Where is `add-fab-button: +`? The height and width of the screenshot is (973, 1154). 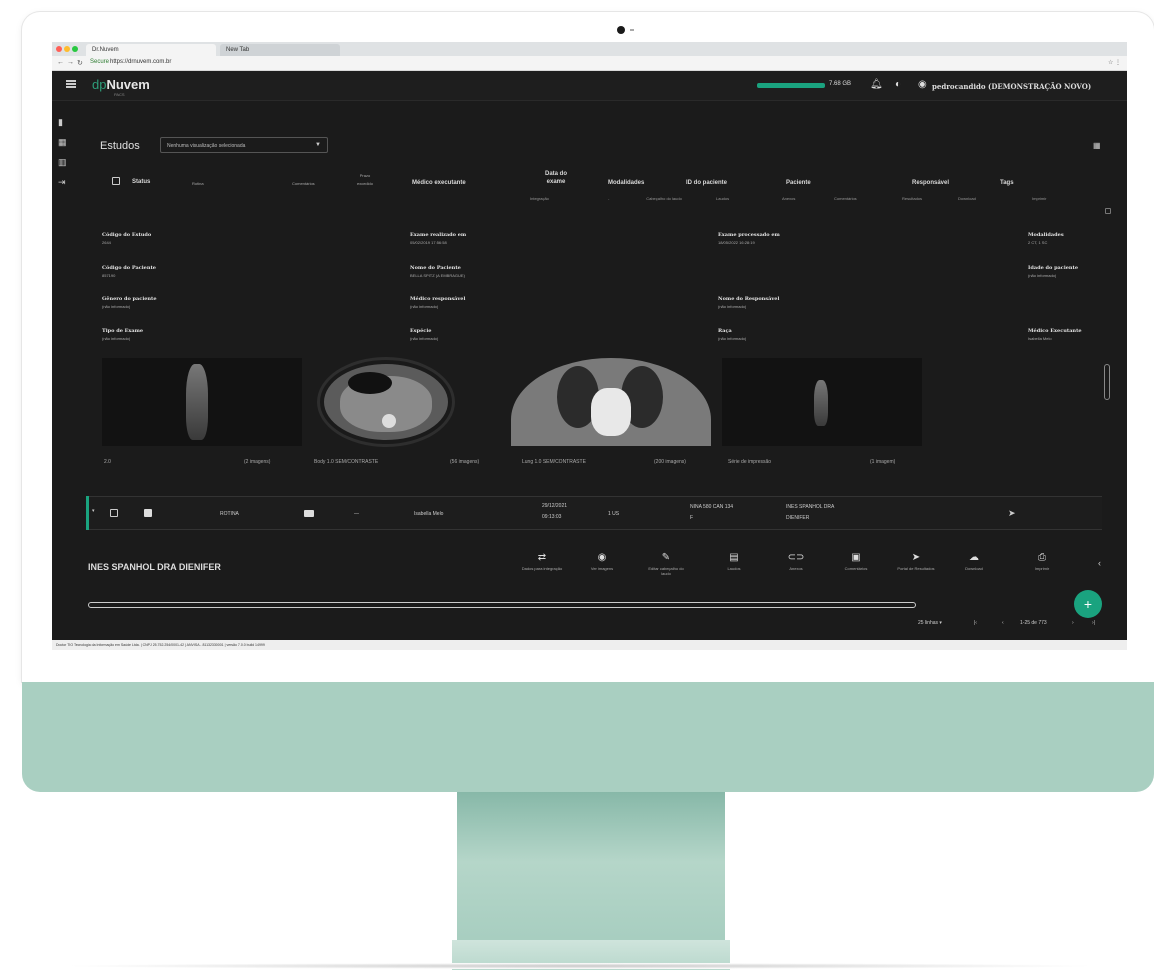 add-fab-button: + is located at coordinates (1088, 604).